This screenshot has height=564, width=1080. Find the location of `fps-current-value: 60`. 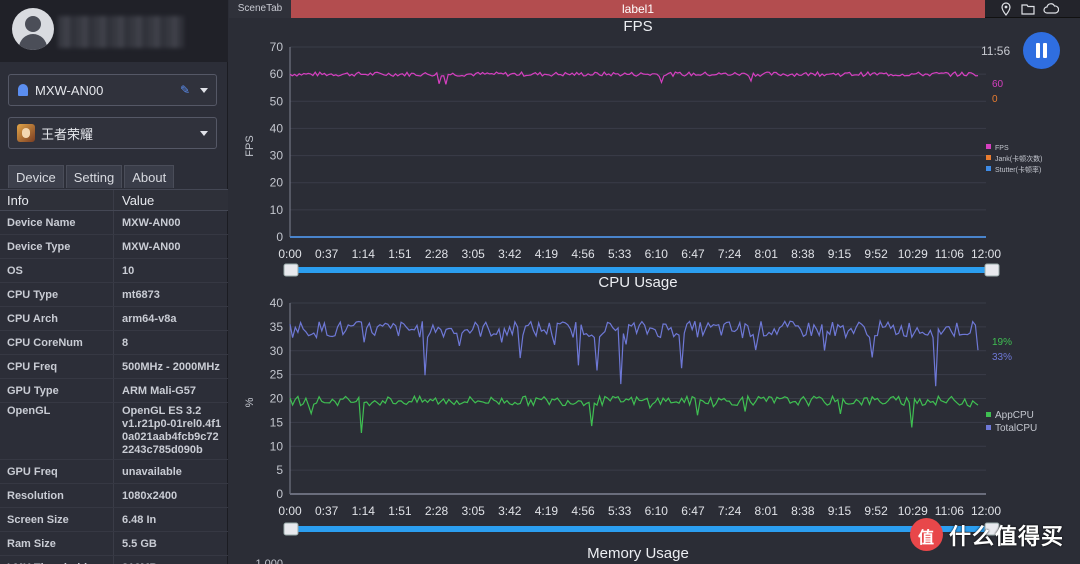

fps-current-value: 60 is located at coordinates (998, 84).